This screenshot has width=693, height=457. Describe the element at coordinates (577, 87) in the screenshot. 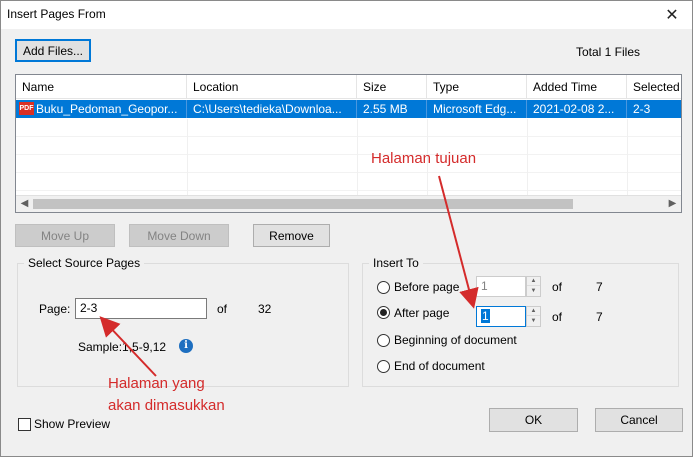

I see `column-header-added-time: Added Time` at that location.